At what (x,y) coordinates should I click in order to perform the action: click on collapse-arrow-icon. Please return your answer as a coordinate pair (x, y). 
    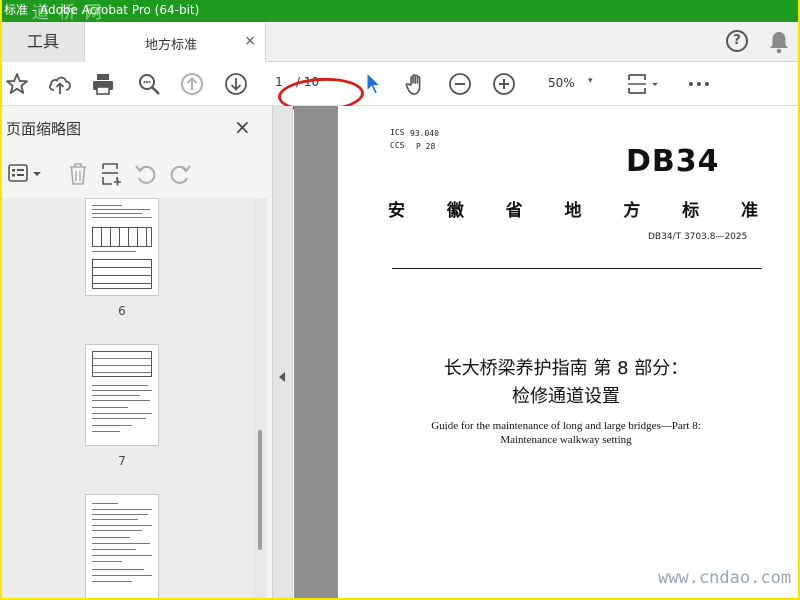
    Looking at the image, I should click on (282, 377).